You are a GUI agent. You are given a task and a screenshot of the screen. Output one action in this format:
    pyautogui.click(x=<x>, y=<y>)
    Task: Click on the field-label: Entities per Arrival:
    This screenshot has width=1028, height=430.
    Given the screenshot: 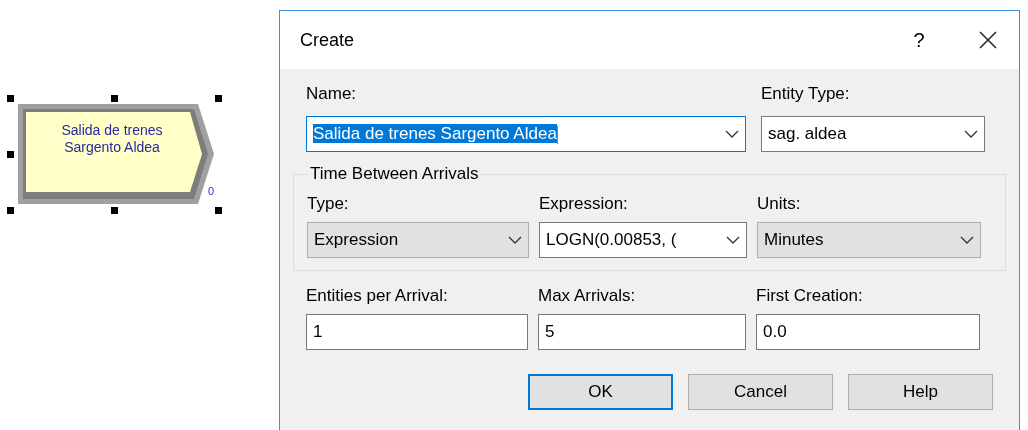 What is the action you would take?
    pyautogui.click(x=377, y=295)
    